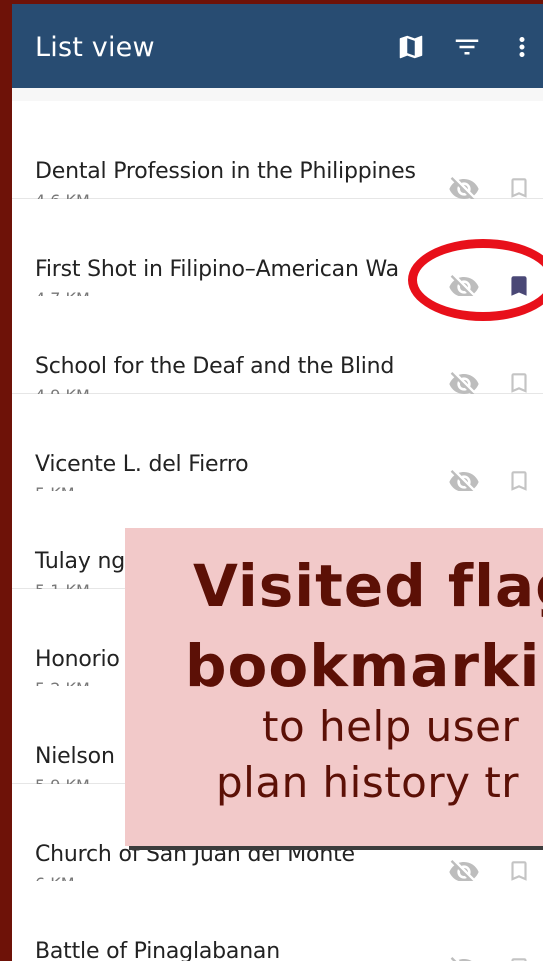 This screenshot has width=543, height=961. What do you see at coordinates (363, 666) in the screenshot?
I see `promo-line-2: bookmarki` at bounding box center [363, 666].